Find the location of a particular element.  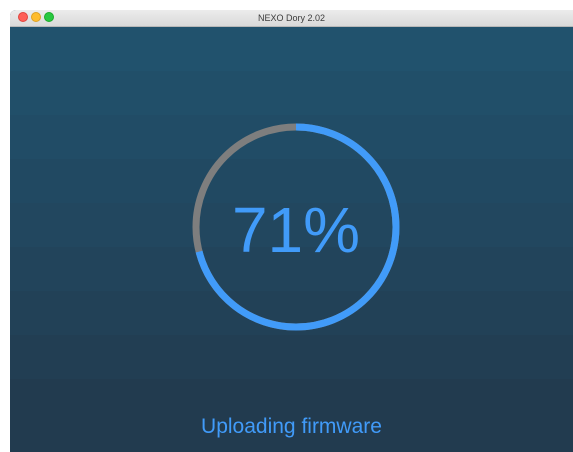

title-bar: NEXO Dory 2.02 is located at coordinates (291, 18).